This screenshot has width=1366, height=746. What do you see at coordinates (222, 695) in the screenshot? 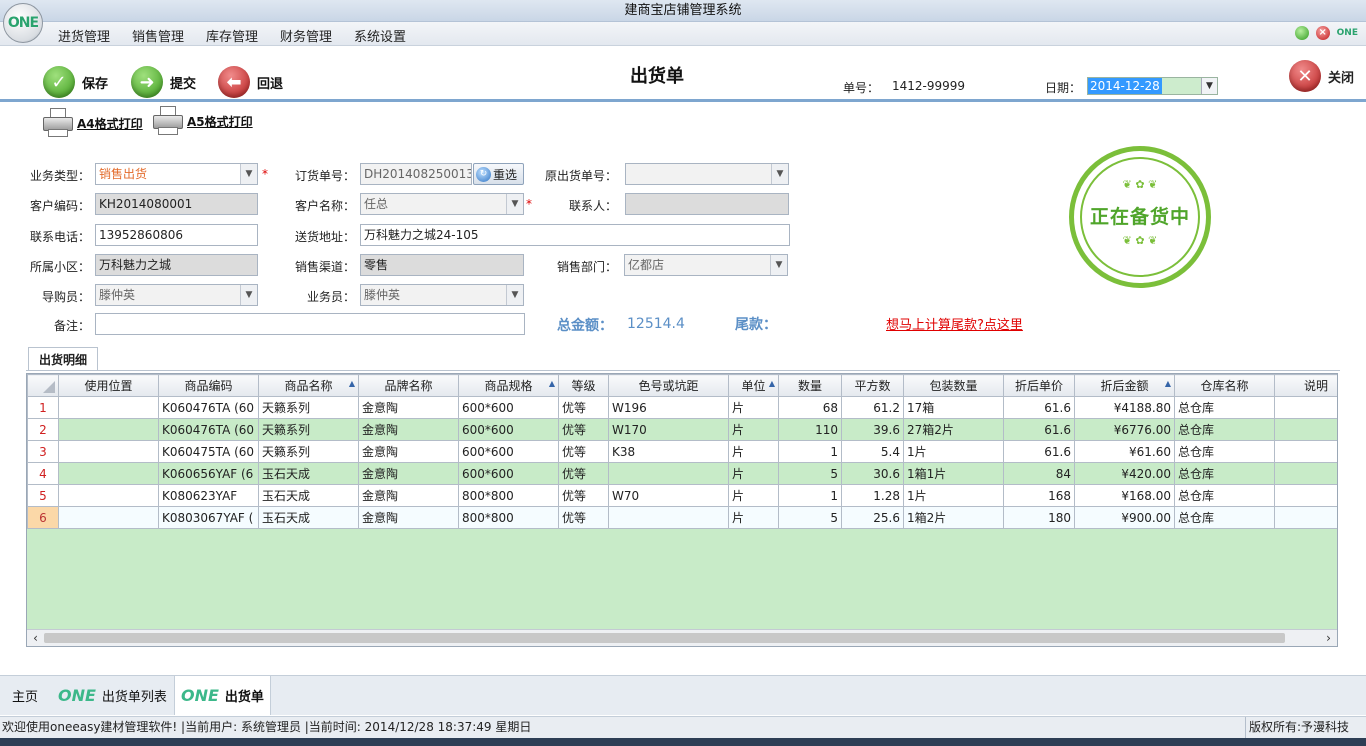
I see `tab-shipment-doc: ONE 出货单` at bounding box center [222, 695].